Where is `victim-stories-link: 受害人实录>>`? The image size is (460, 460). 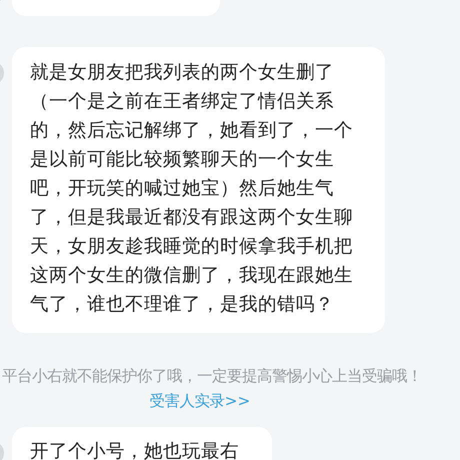 victim-stories-link: 受害人实录>> is located at coordinates (200, 401).